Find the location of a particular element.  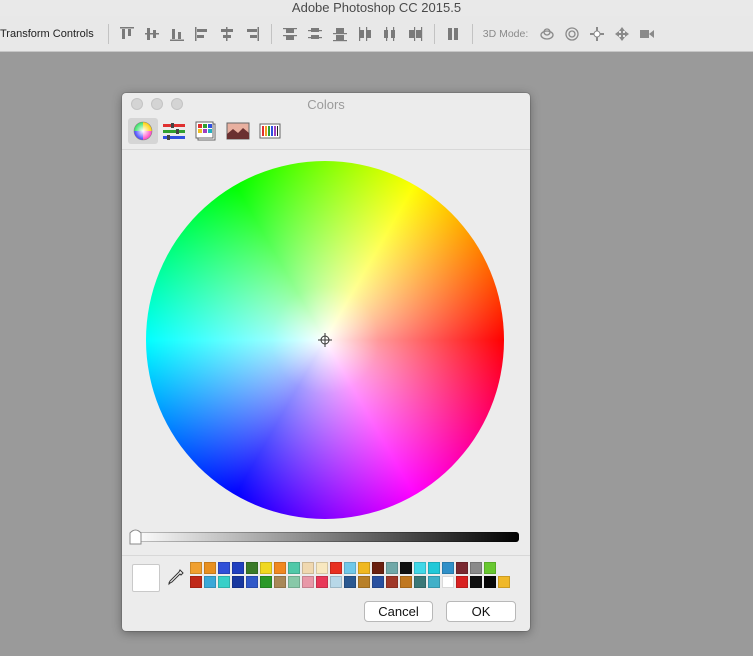

color-wheel-crosshair-icon is located at coordinates (325, 340).